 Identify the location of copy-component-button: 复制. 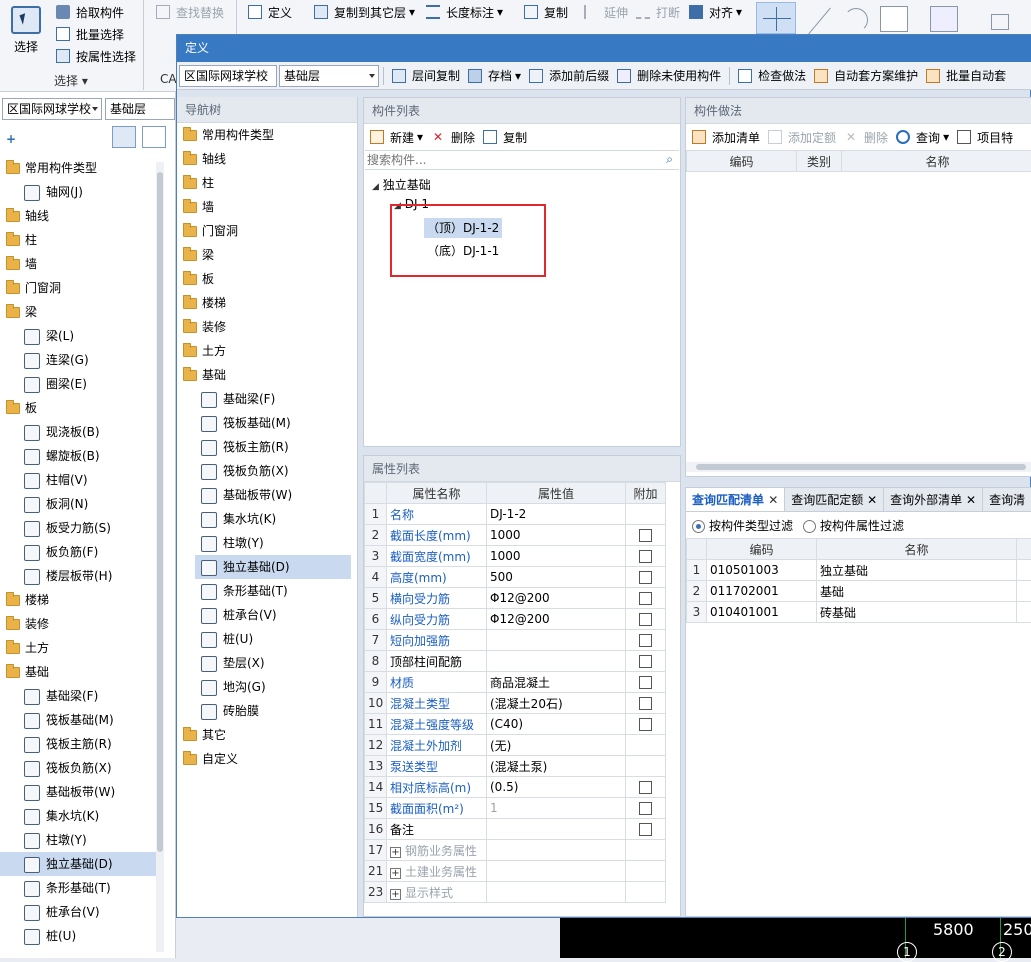
(505, 137).